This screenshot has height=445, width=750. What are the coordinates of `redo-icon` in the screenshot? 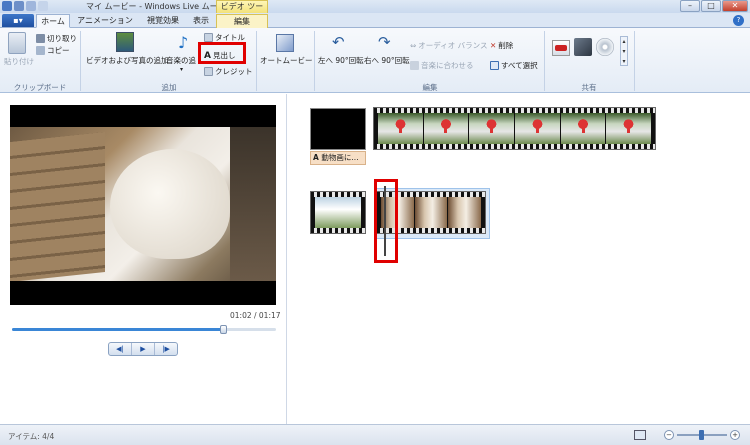 It's located at (31, 6).